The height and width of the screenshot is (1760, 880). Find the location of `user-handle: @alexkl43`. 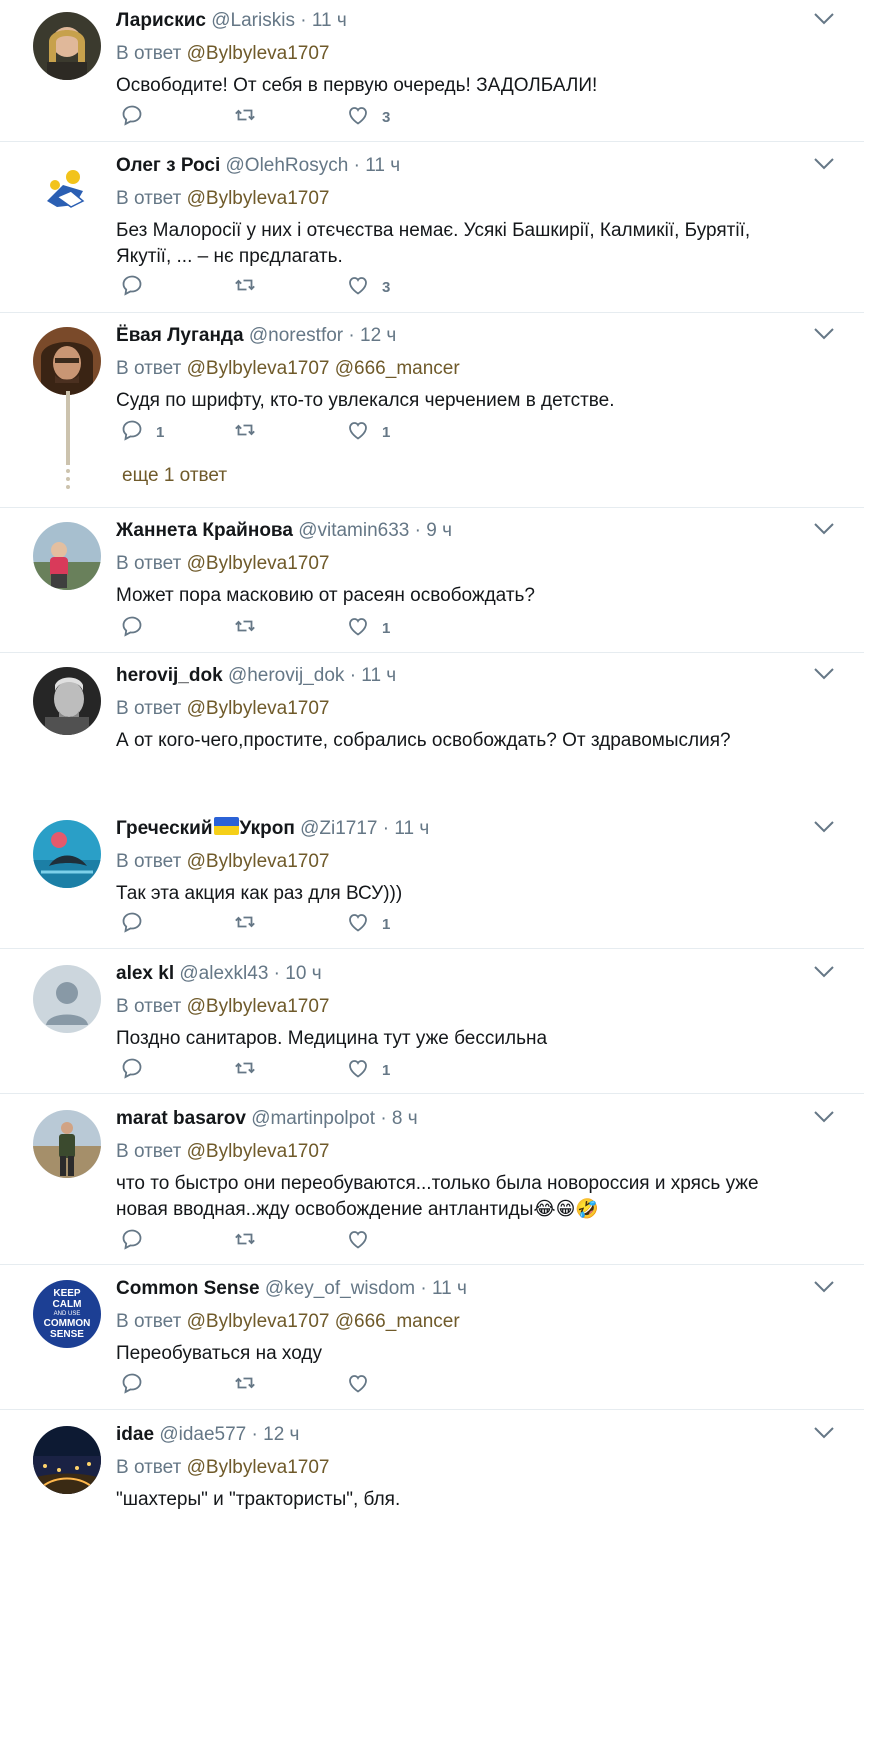

user-handle: @alexkl43 is located at coordinates (223, 973).